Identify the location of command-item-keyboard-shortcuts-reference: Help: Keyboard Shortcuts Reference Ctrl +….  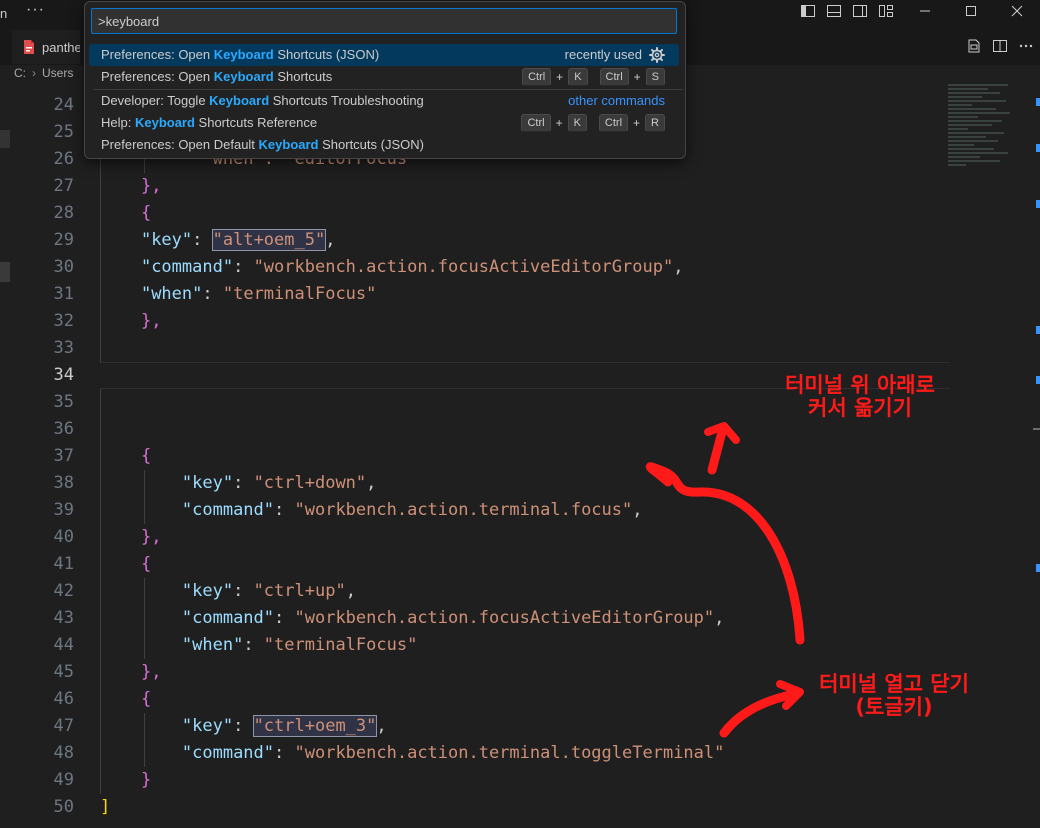
(384, 123).